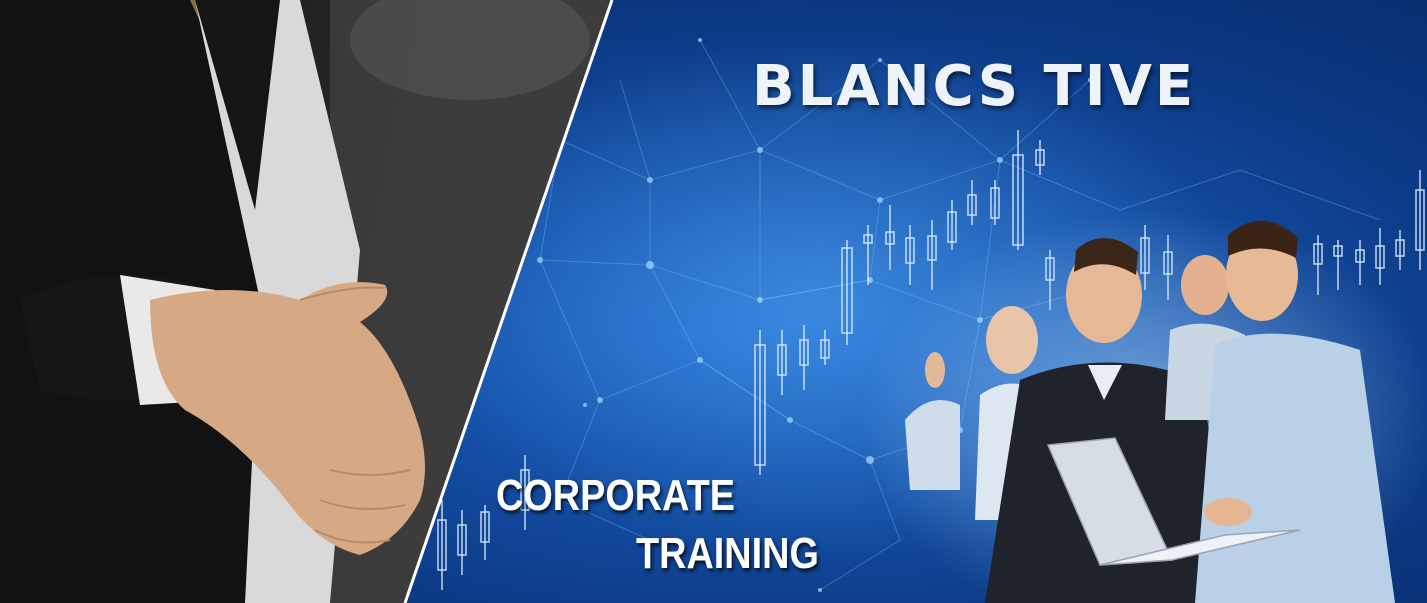 The width and height of the screenshot is (1427, 603). I want to click on tagline-line-1: CORPORATE, so click(615, 495).